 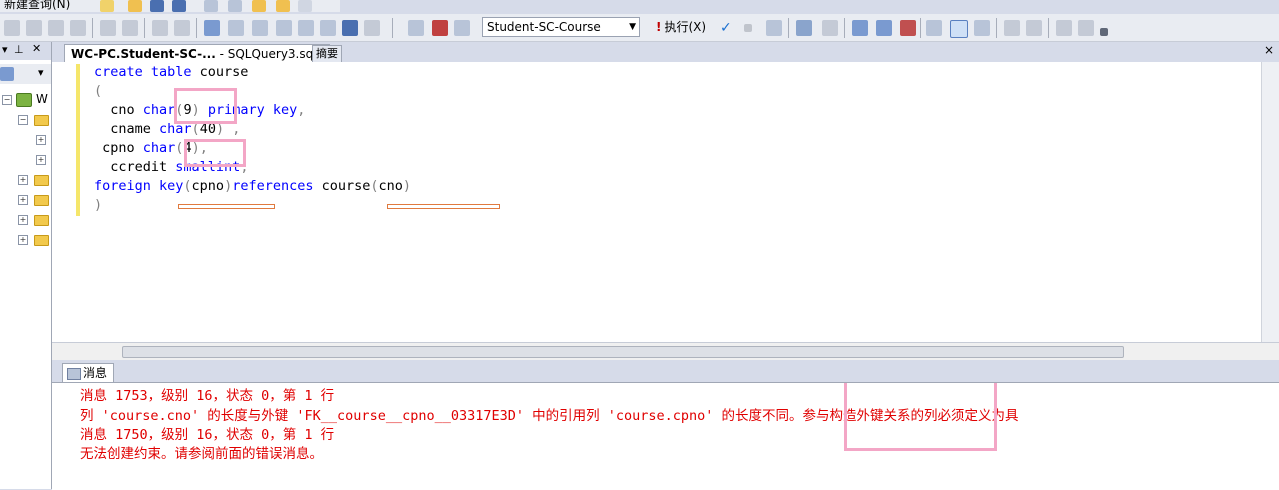 What do you see at coordinates (25, 74) in the screenshot?
I see `object-explorer-toolbar: ▾` at bounding box center [25, 74].